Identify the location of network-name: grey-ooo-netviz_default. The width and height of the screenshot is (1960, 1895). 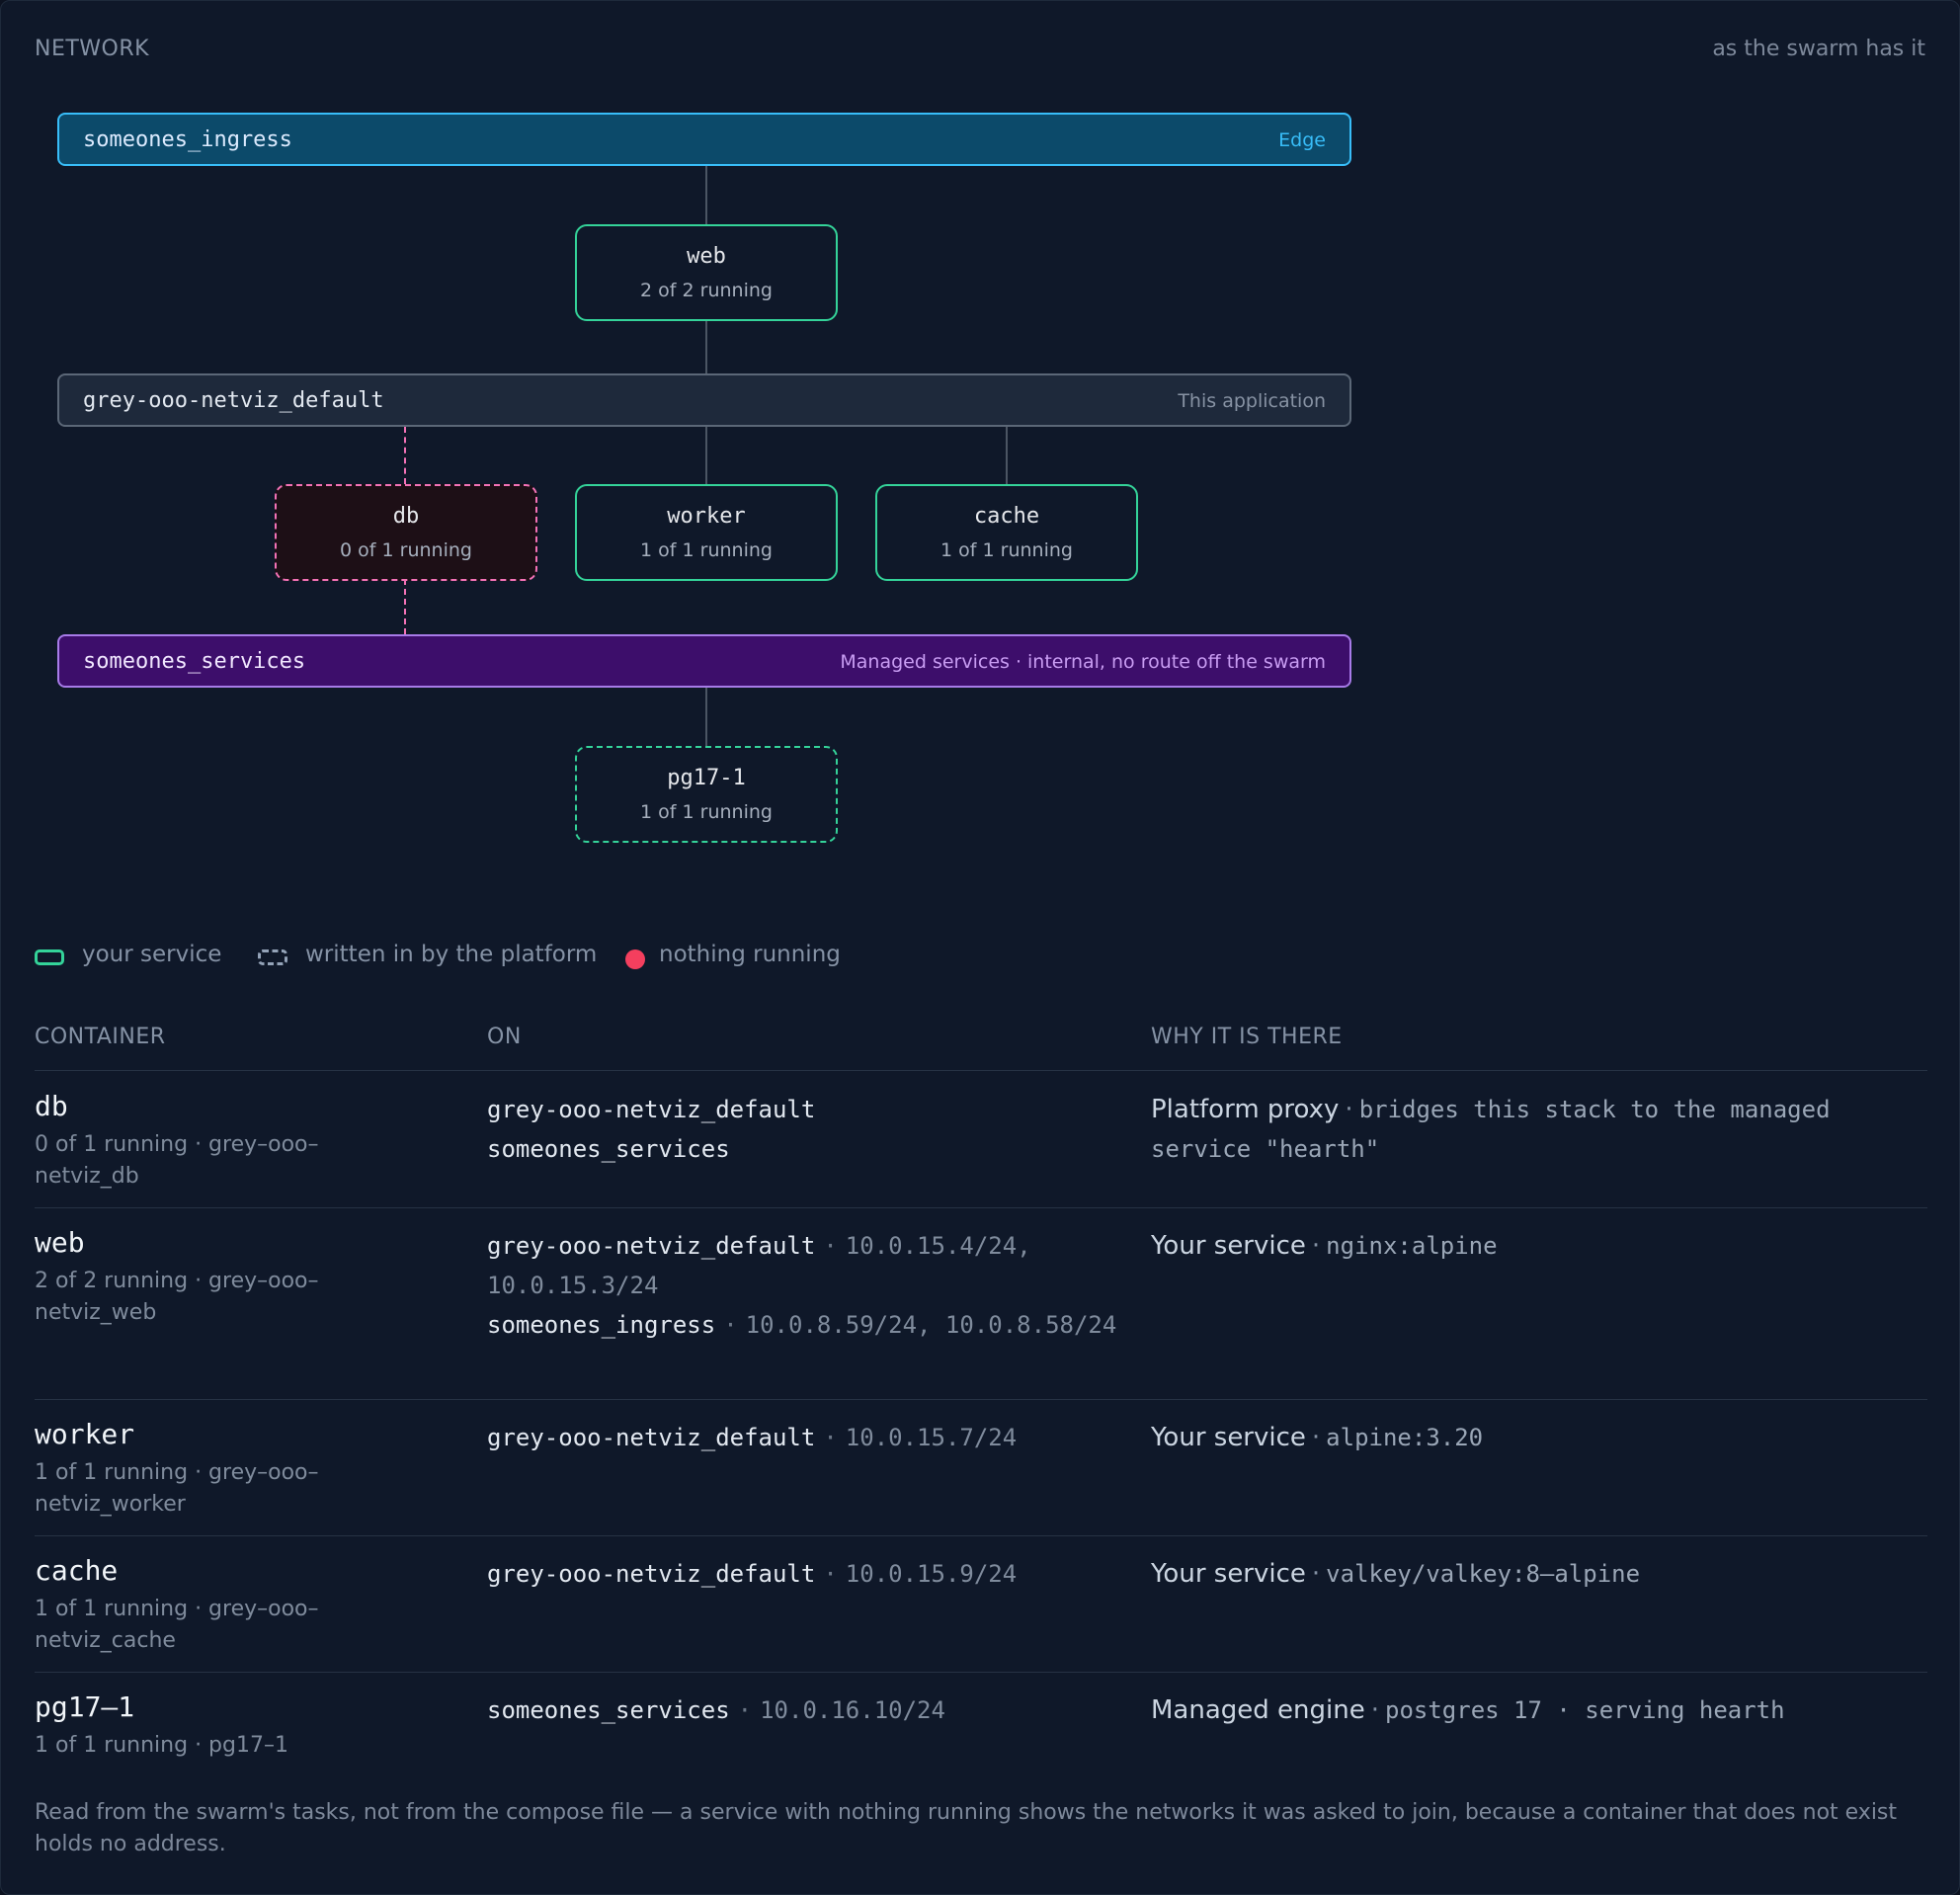
(233, 401).